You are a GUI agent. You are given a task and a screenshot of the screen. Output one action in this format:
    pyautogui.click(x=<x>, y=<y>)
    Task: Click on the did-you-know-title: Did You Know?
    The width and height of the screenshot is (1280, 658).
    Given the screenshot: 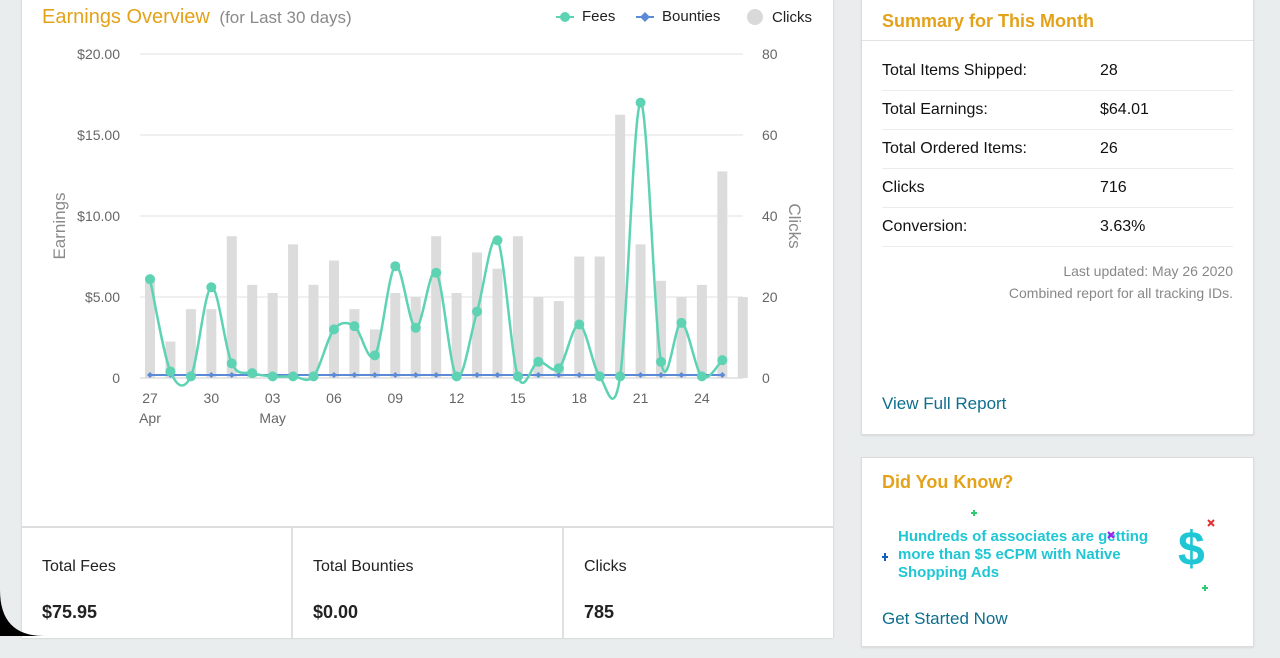 What is the action you would take?
    pyautogui.click(x=948, y=482)
    